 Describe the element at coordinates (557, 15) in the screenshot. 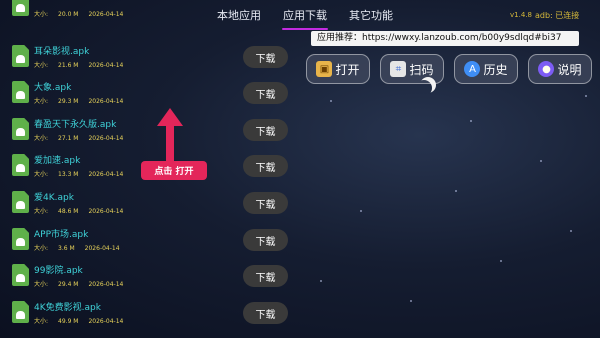

I see `adb-status: adb: 已连接` at that location.